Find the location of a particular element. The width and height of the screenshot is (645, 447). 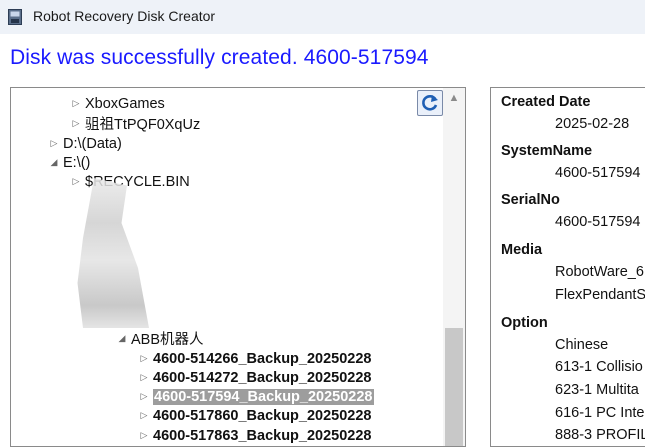

tree-item: ▷ 4600-514272_Backup_20250228 is located at coordinates (254, 377).